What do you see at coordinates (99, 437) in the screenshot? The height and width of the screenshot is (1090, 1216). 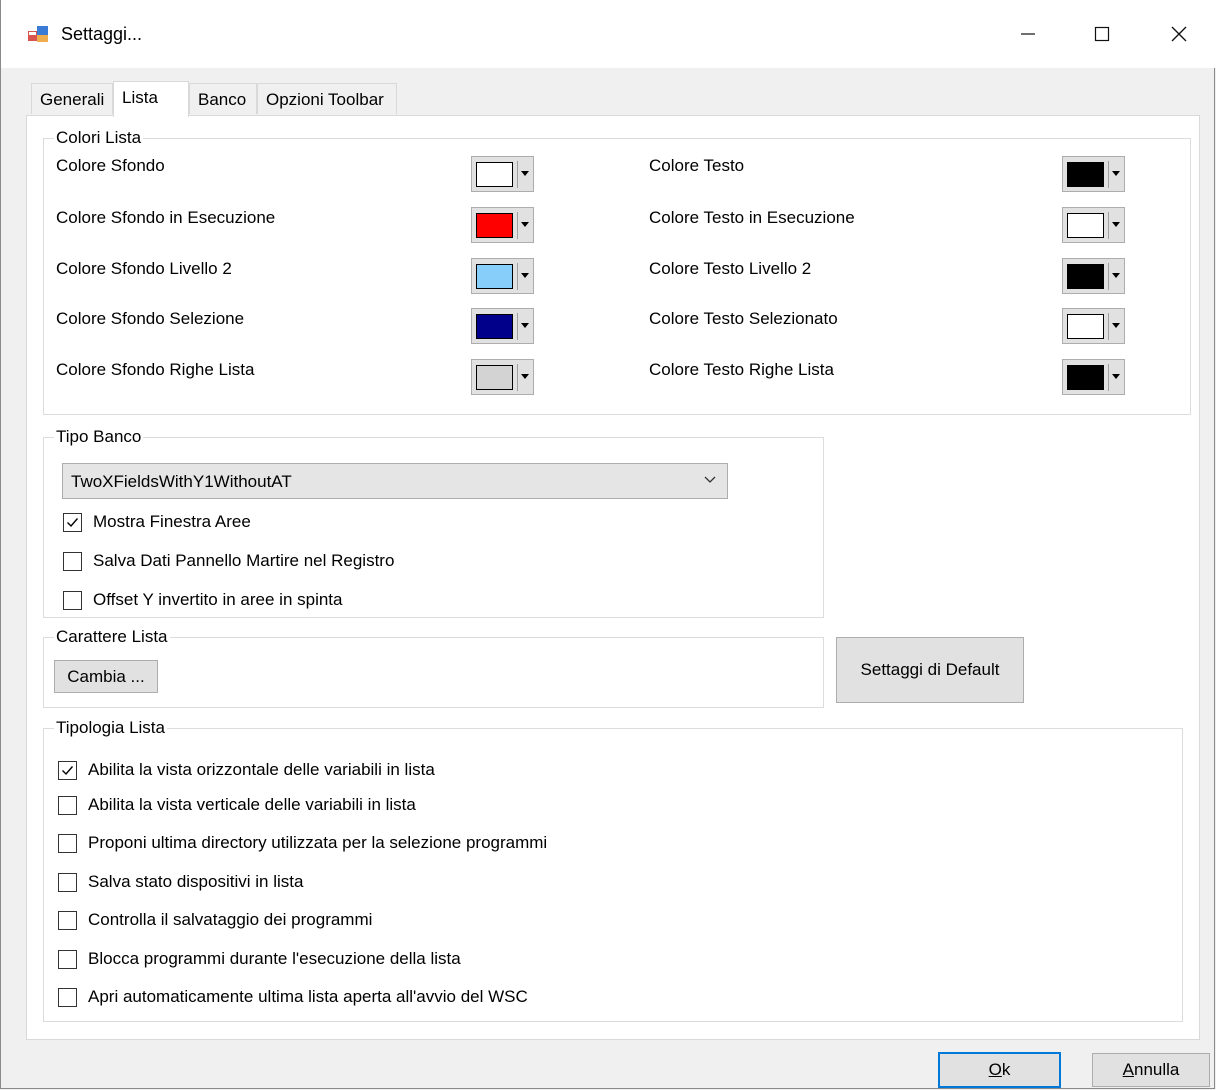 I see `tipo-banco-title: Tipo Banco` at bounding box center [99, 437].